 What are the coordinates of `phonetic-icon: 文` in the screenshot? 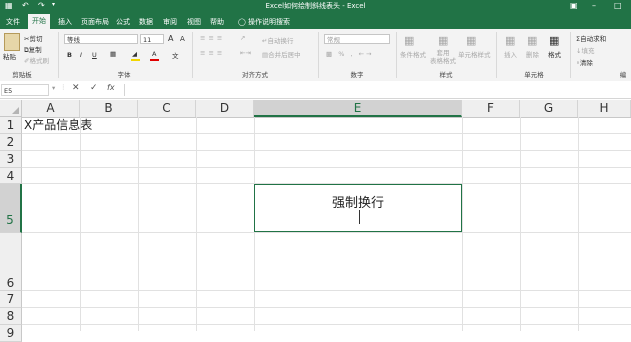 It's located at (175, 55).